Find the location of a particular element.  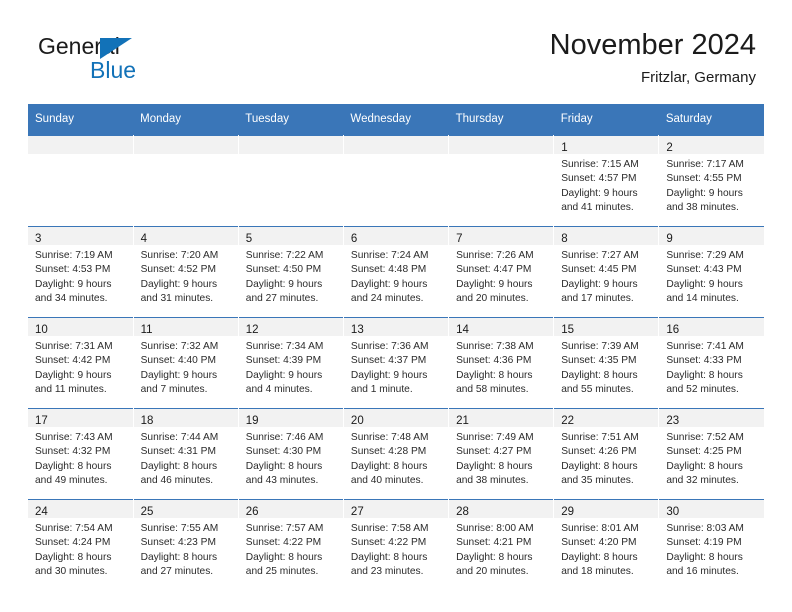

title-block: November 2024 Fritzlar, Germany is located at coordinates (653, 57).